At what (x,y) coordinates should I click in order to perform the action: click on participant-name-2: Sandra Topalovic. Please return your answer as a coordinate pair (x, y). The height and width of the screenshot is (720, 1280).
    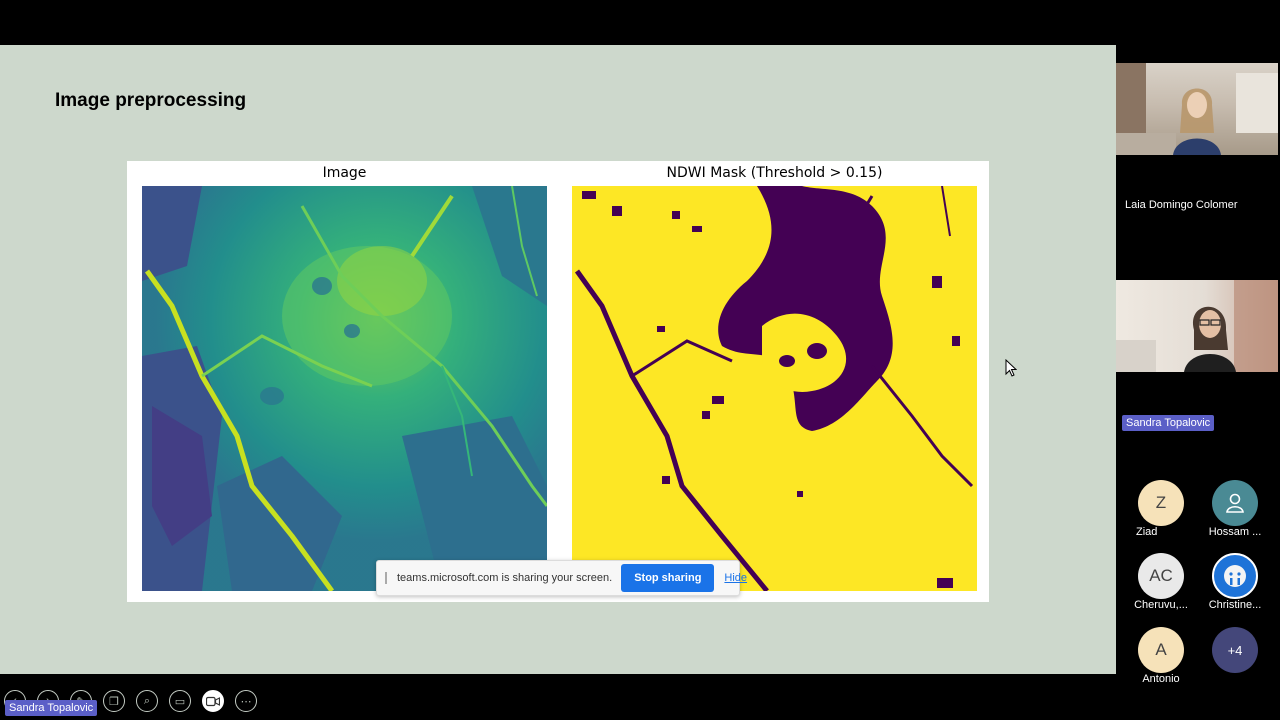
    Looking at the image, I should click on (1168, 423).